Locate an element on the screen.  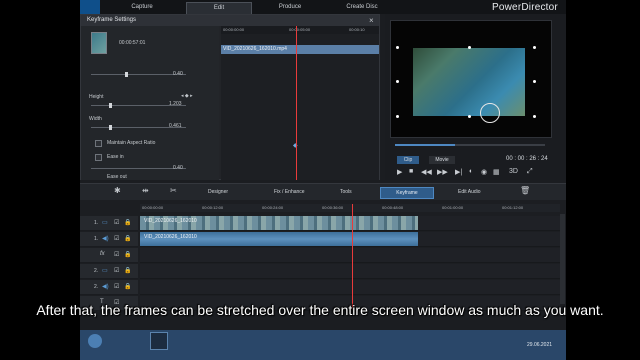
grid-icon: ▦ is located at coordinates (496, 172).